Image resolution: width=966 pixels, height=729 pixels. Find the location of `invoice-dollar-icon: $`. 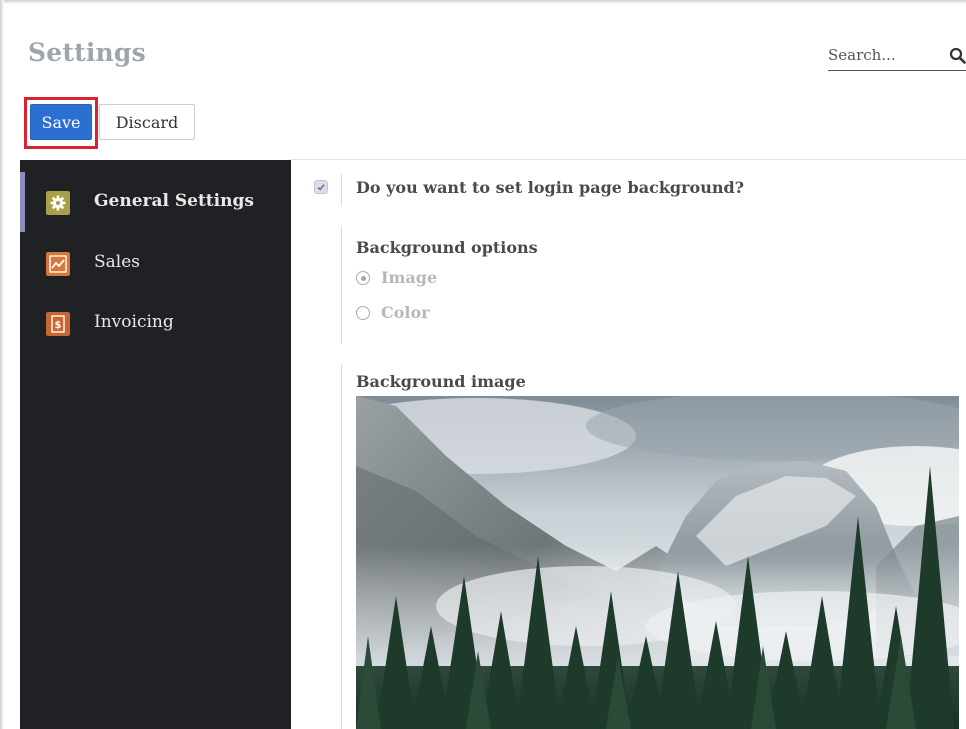

invoice-dollar-icon: $ is located at coordinates (58, 324).